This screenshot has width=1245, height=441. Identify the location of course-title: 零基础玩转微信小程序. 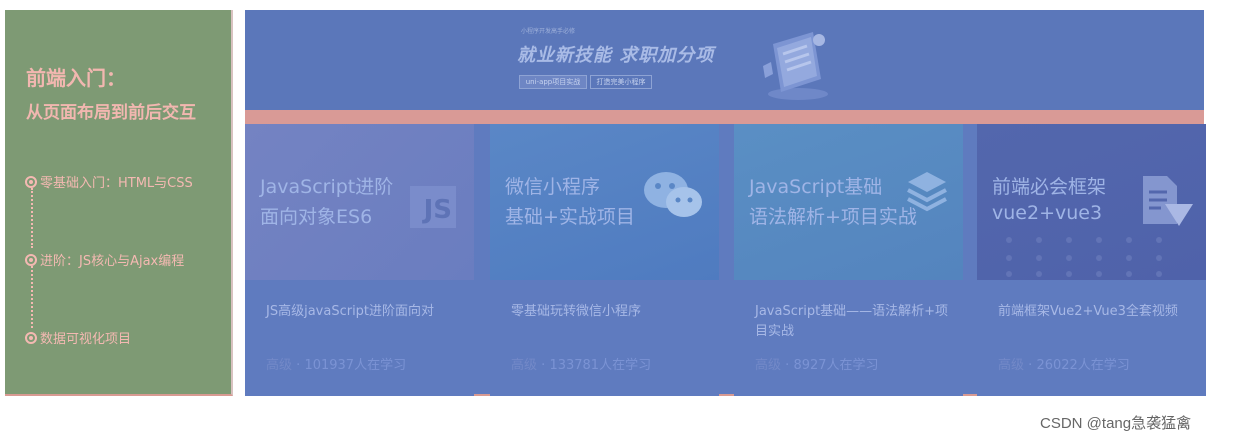
(576, 311).